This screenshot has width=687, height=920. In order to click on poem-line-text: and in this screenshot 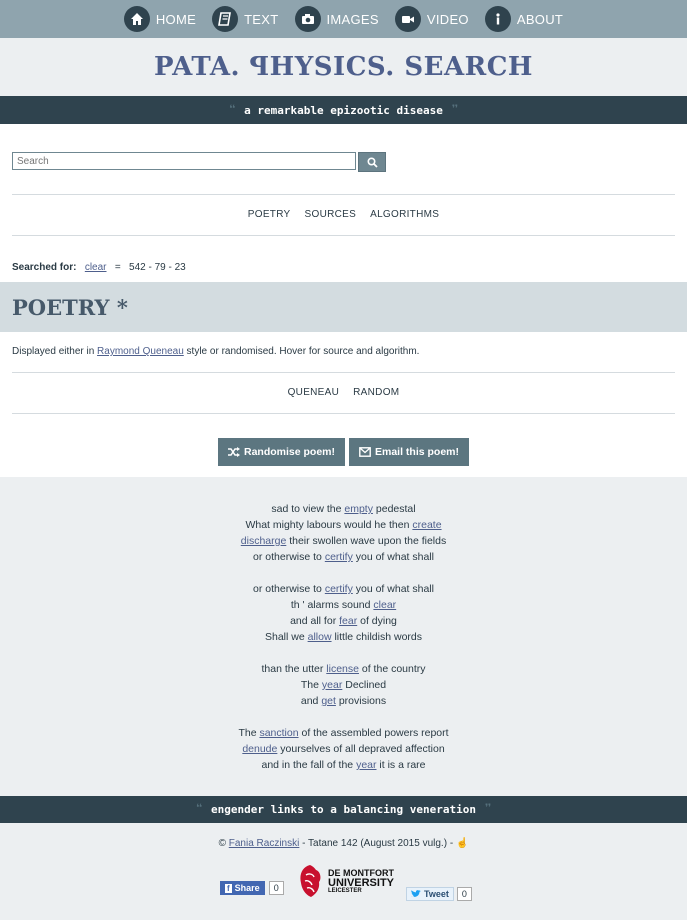, I will do `click(311, 701)`.